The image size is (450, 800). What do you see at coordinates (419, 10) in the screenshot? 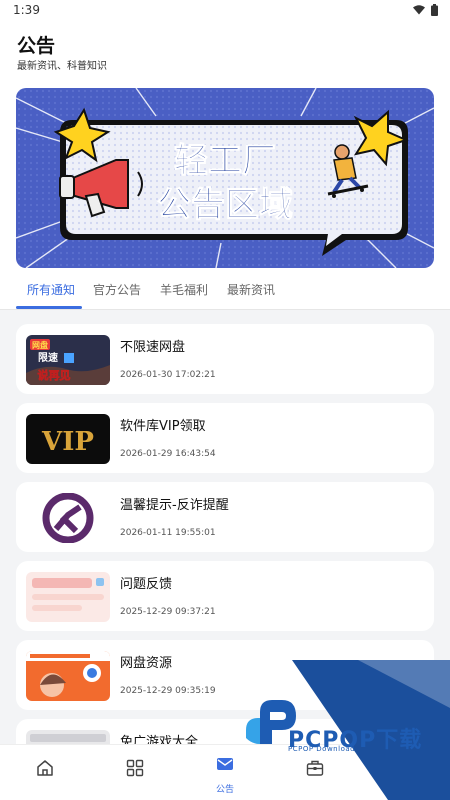
I see `wifi-icon` at bounding box center [419, 10].